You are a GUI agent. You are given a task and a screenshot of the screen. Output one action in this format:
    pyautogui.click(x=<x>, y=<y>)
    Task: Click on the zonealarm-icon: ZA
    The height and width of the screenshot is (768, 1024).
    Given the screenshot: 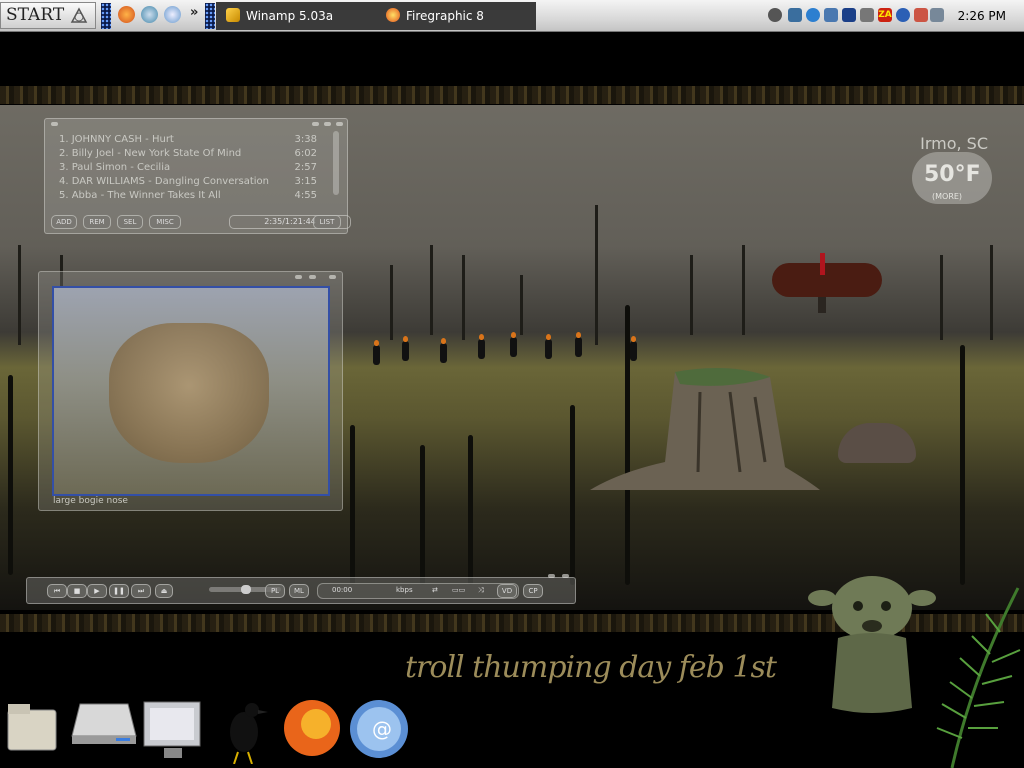 What is the action you would take?
    pyautogui.click(x=885, y=15)
    